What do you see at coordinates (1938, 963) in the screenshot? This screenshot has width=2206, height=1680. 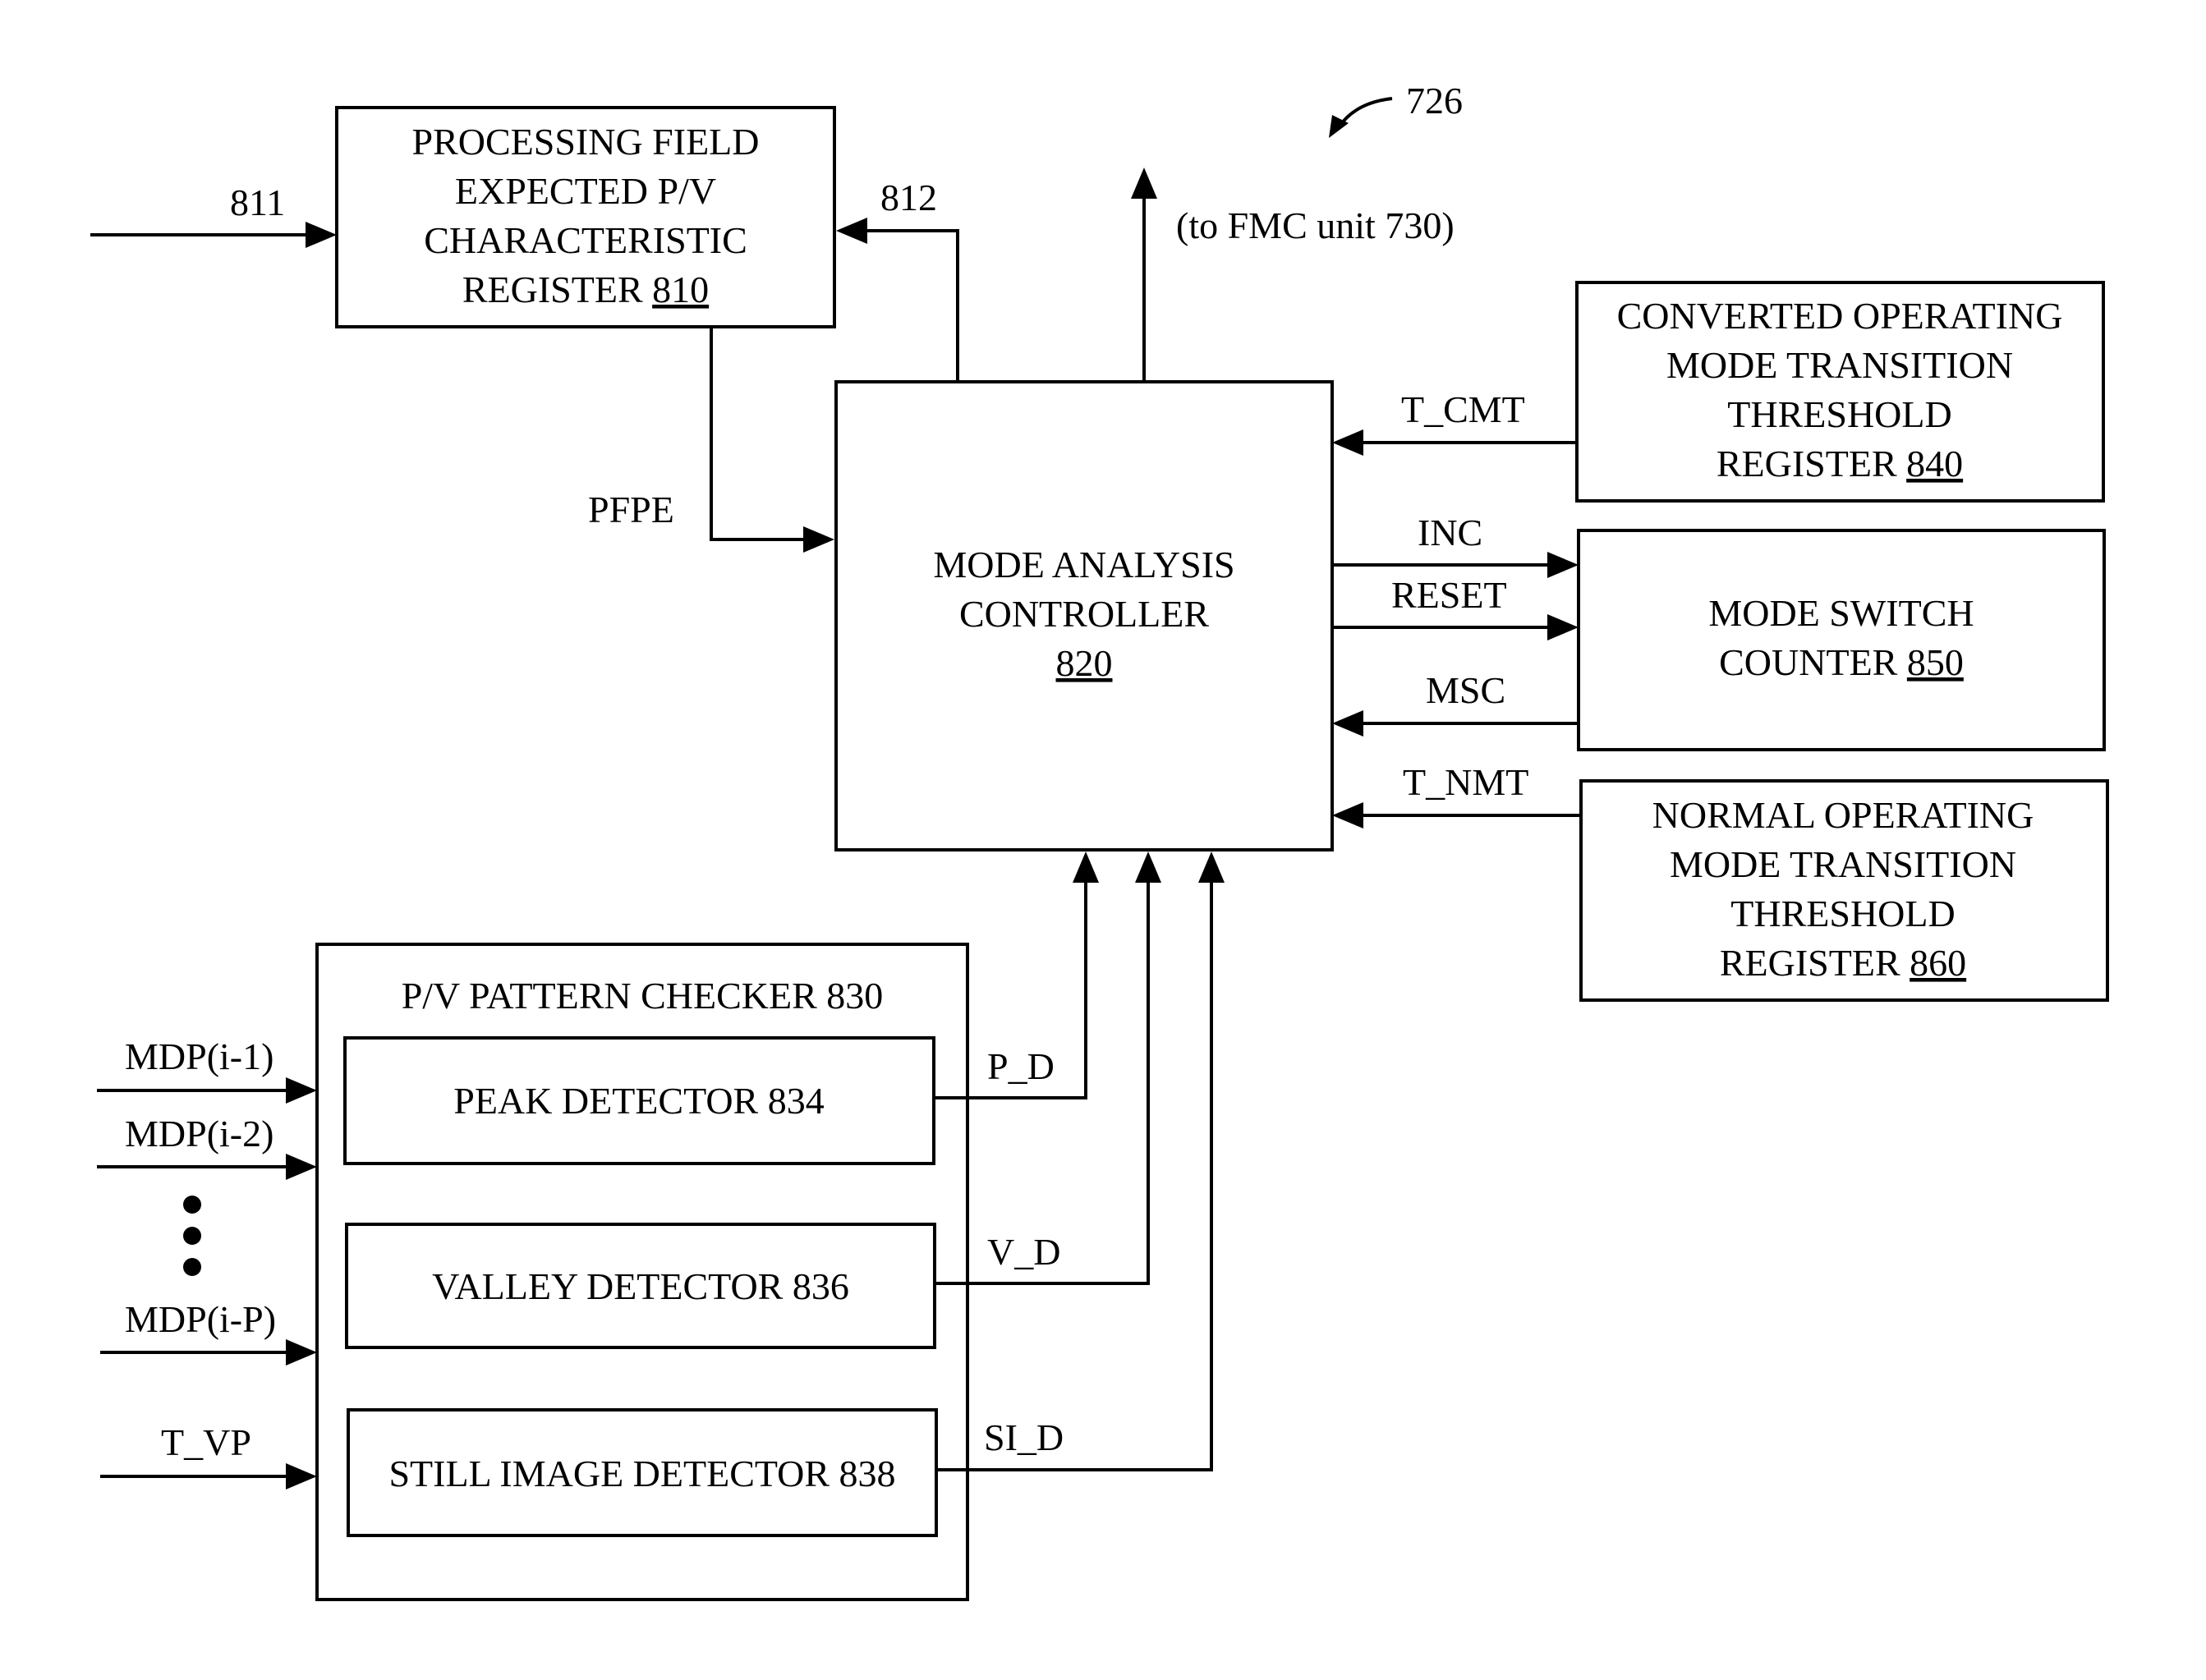 I see `register-860-ref: 860` at bounding box center [1938, 963].